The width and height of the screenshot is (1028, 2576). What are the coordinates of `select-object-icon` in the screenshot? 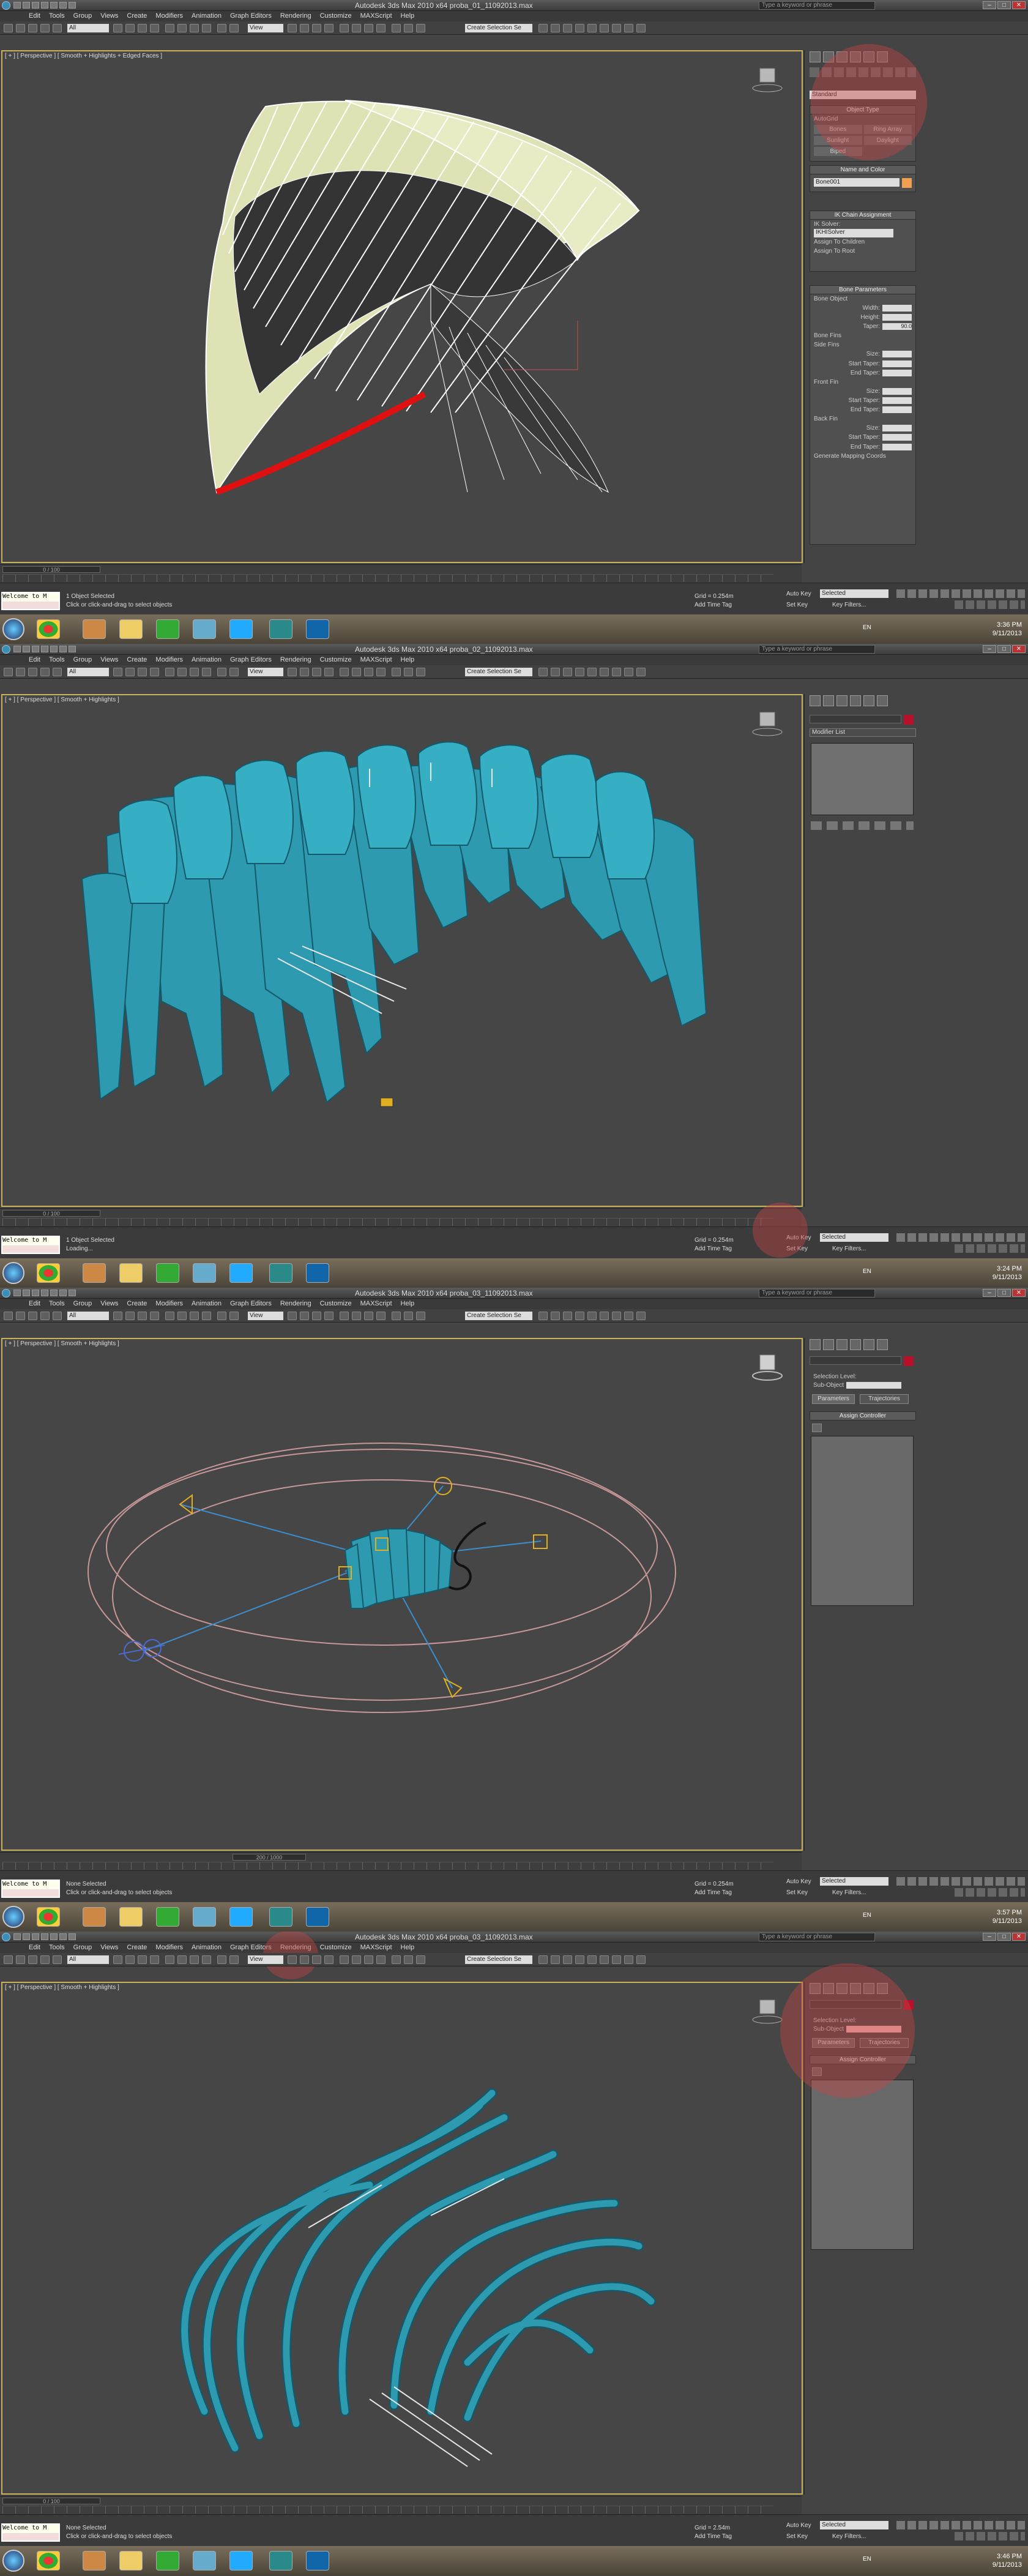 It's located at (117, 28).